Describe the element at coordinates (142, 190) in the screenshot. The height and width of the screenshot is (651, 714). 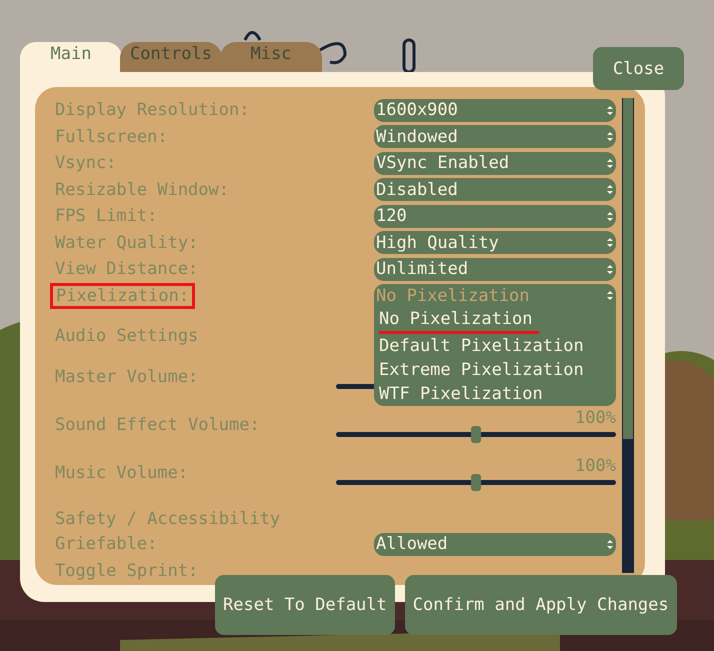
I see `setting-label: Resizable Window:` at that location.